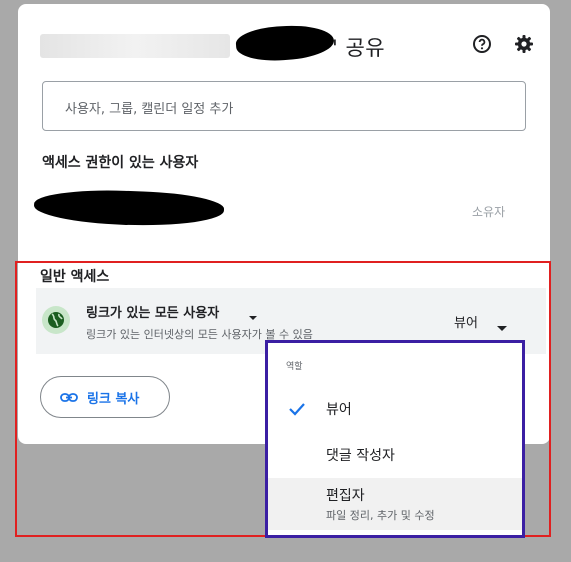 The image size is (571, 562). Describe the element at coordinates (294, 367) in the screenshot. I see `role-menu-header: 역할` at that location.